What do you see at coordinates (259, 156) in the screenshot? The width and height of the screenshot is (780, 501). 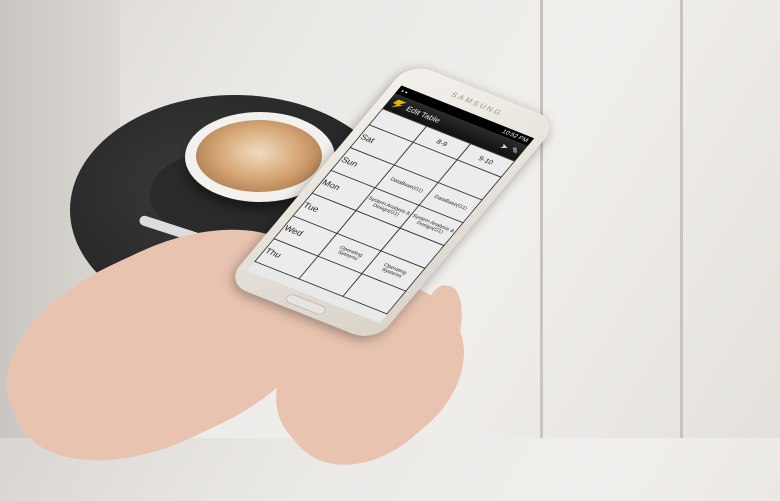 I see `latte` at bounding box center [259, 156].